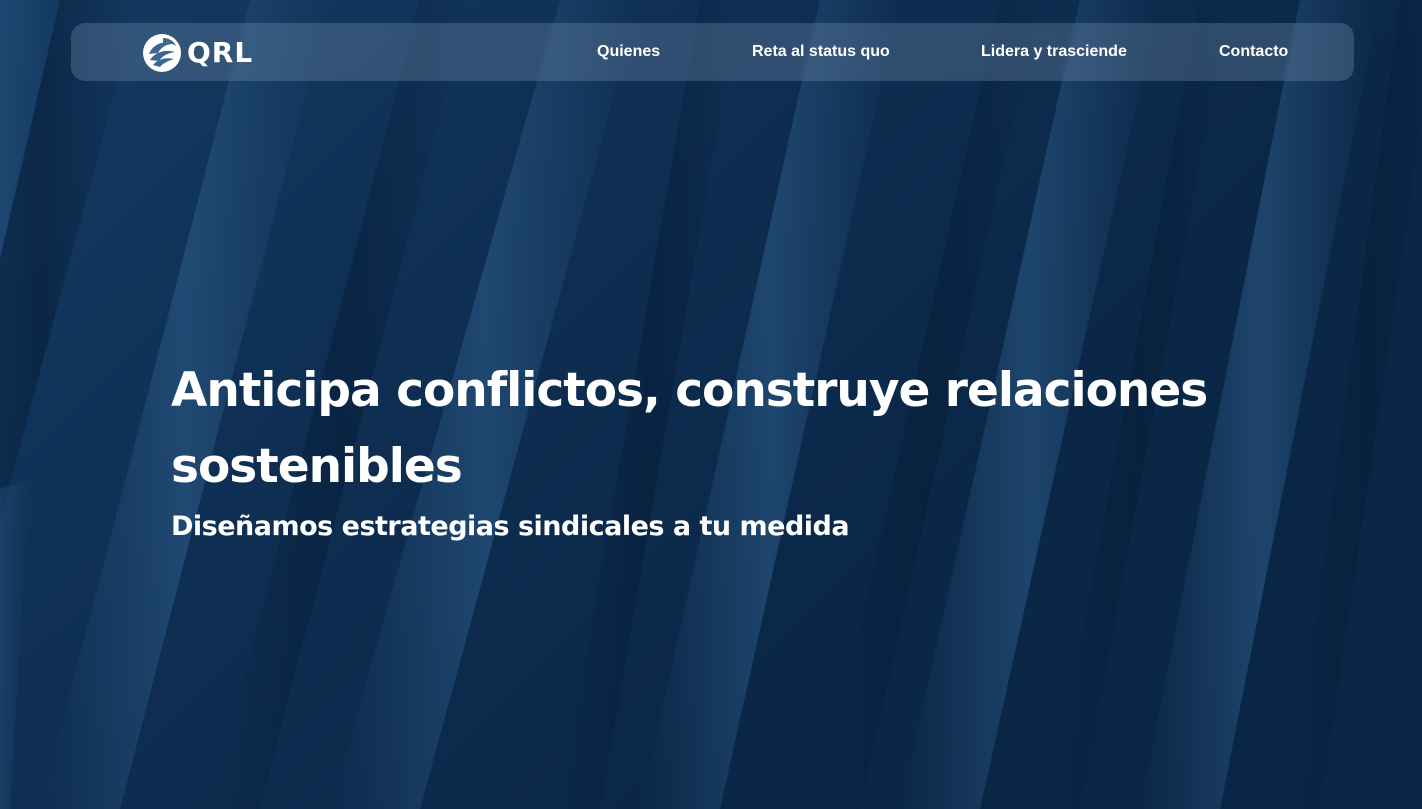  I want to click on nav-item-quienes: Quienes, so click(628, 52).